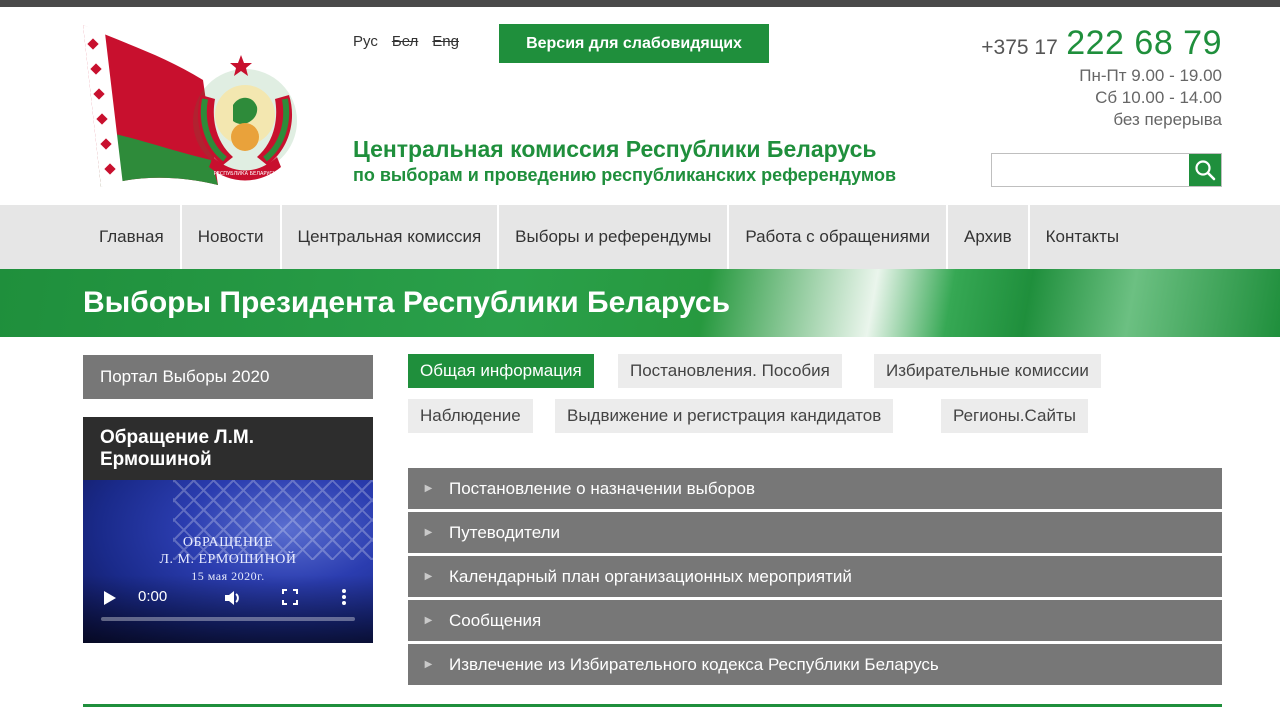 The width and height of the screenshot is (1280, 720). I want to click on nav-item-news: Новости, so click(232, 237).